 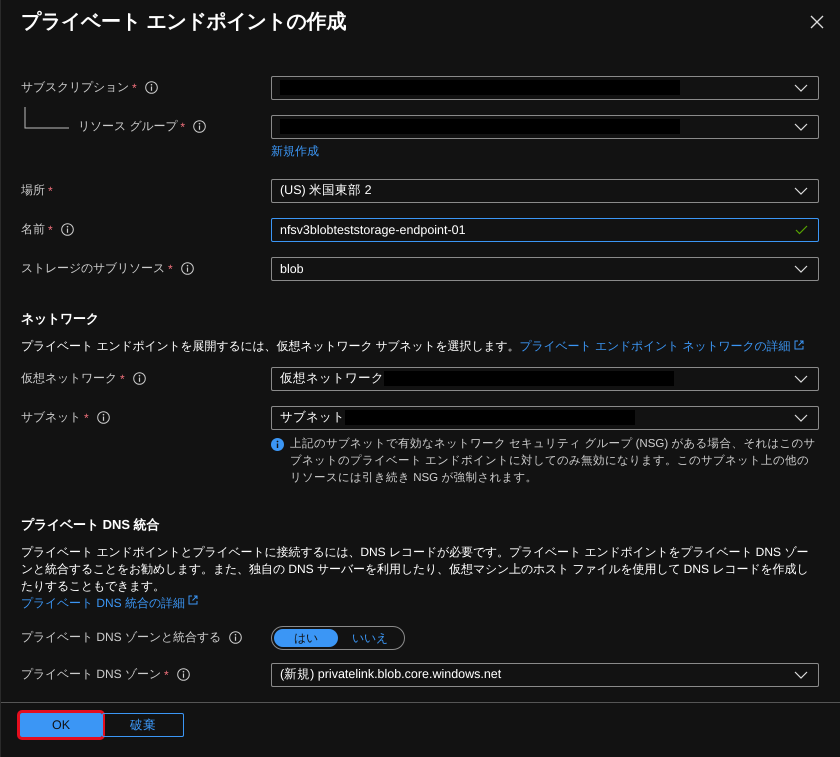 What do you see at coordinates (817, 21) in the screenshot?
I see `close-icon` at bounding box center [817, 21].